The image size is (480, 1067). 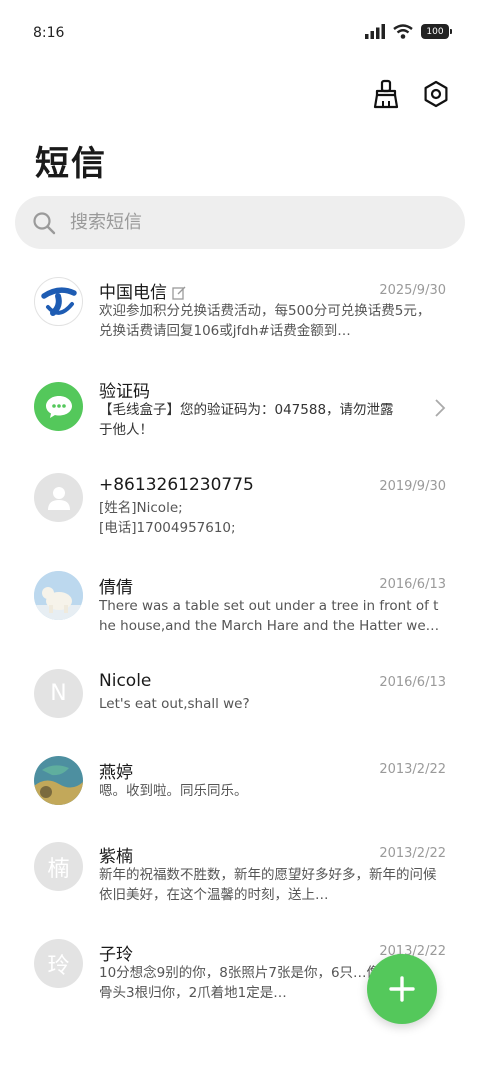 I want to click on conversation-name: 验证码, so click(x=124, y=392).